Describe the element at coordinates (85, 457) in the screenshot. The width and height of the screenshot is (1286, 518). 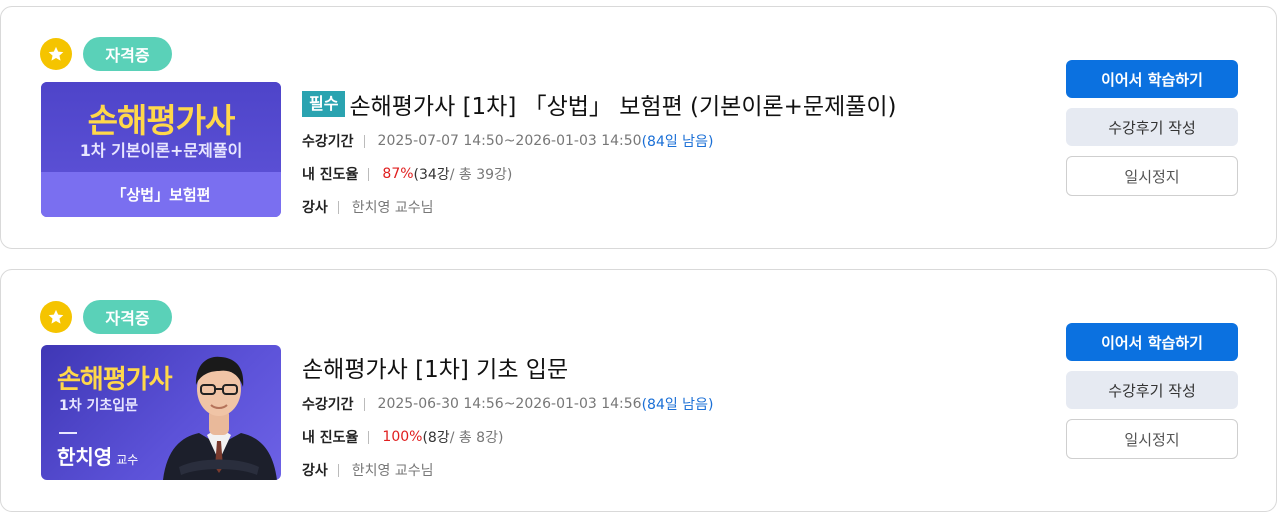
I see `instructor-name: 한치영` at that location.